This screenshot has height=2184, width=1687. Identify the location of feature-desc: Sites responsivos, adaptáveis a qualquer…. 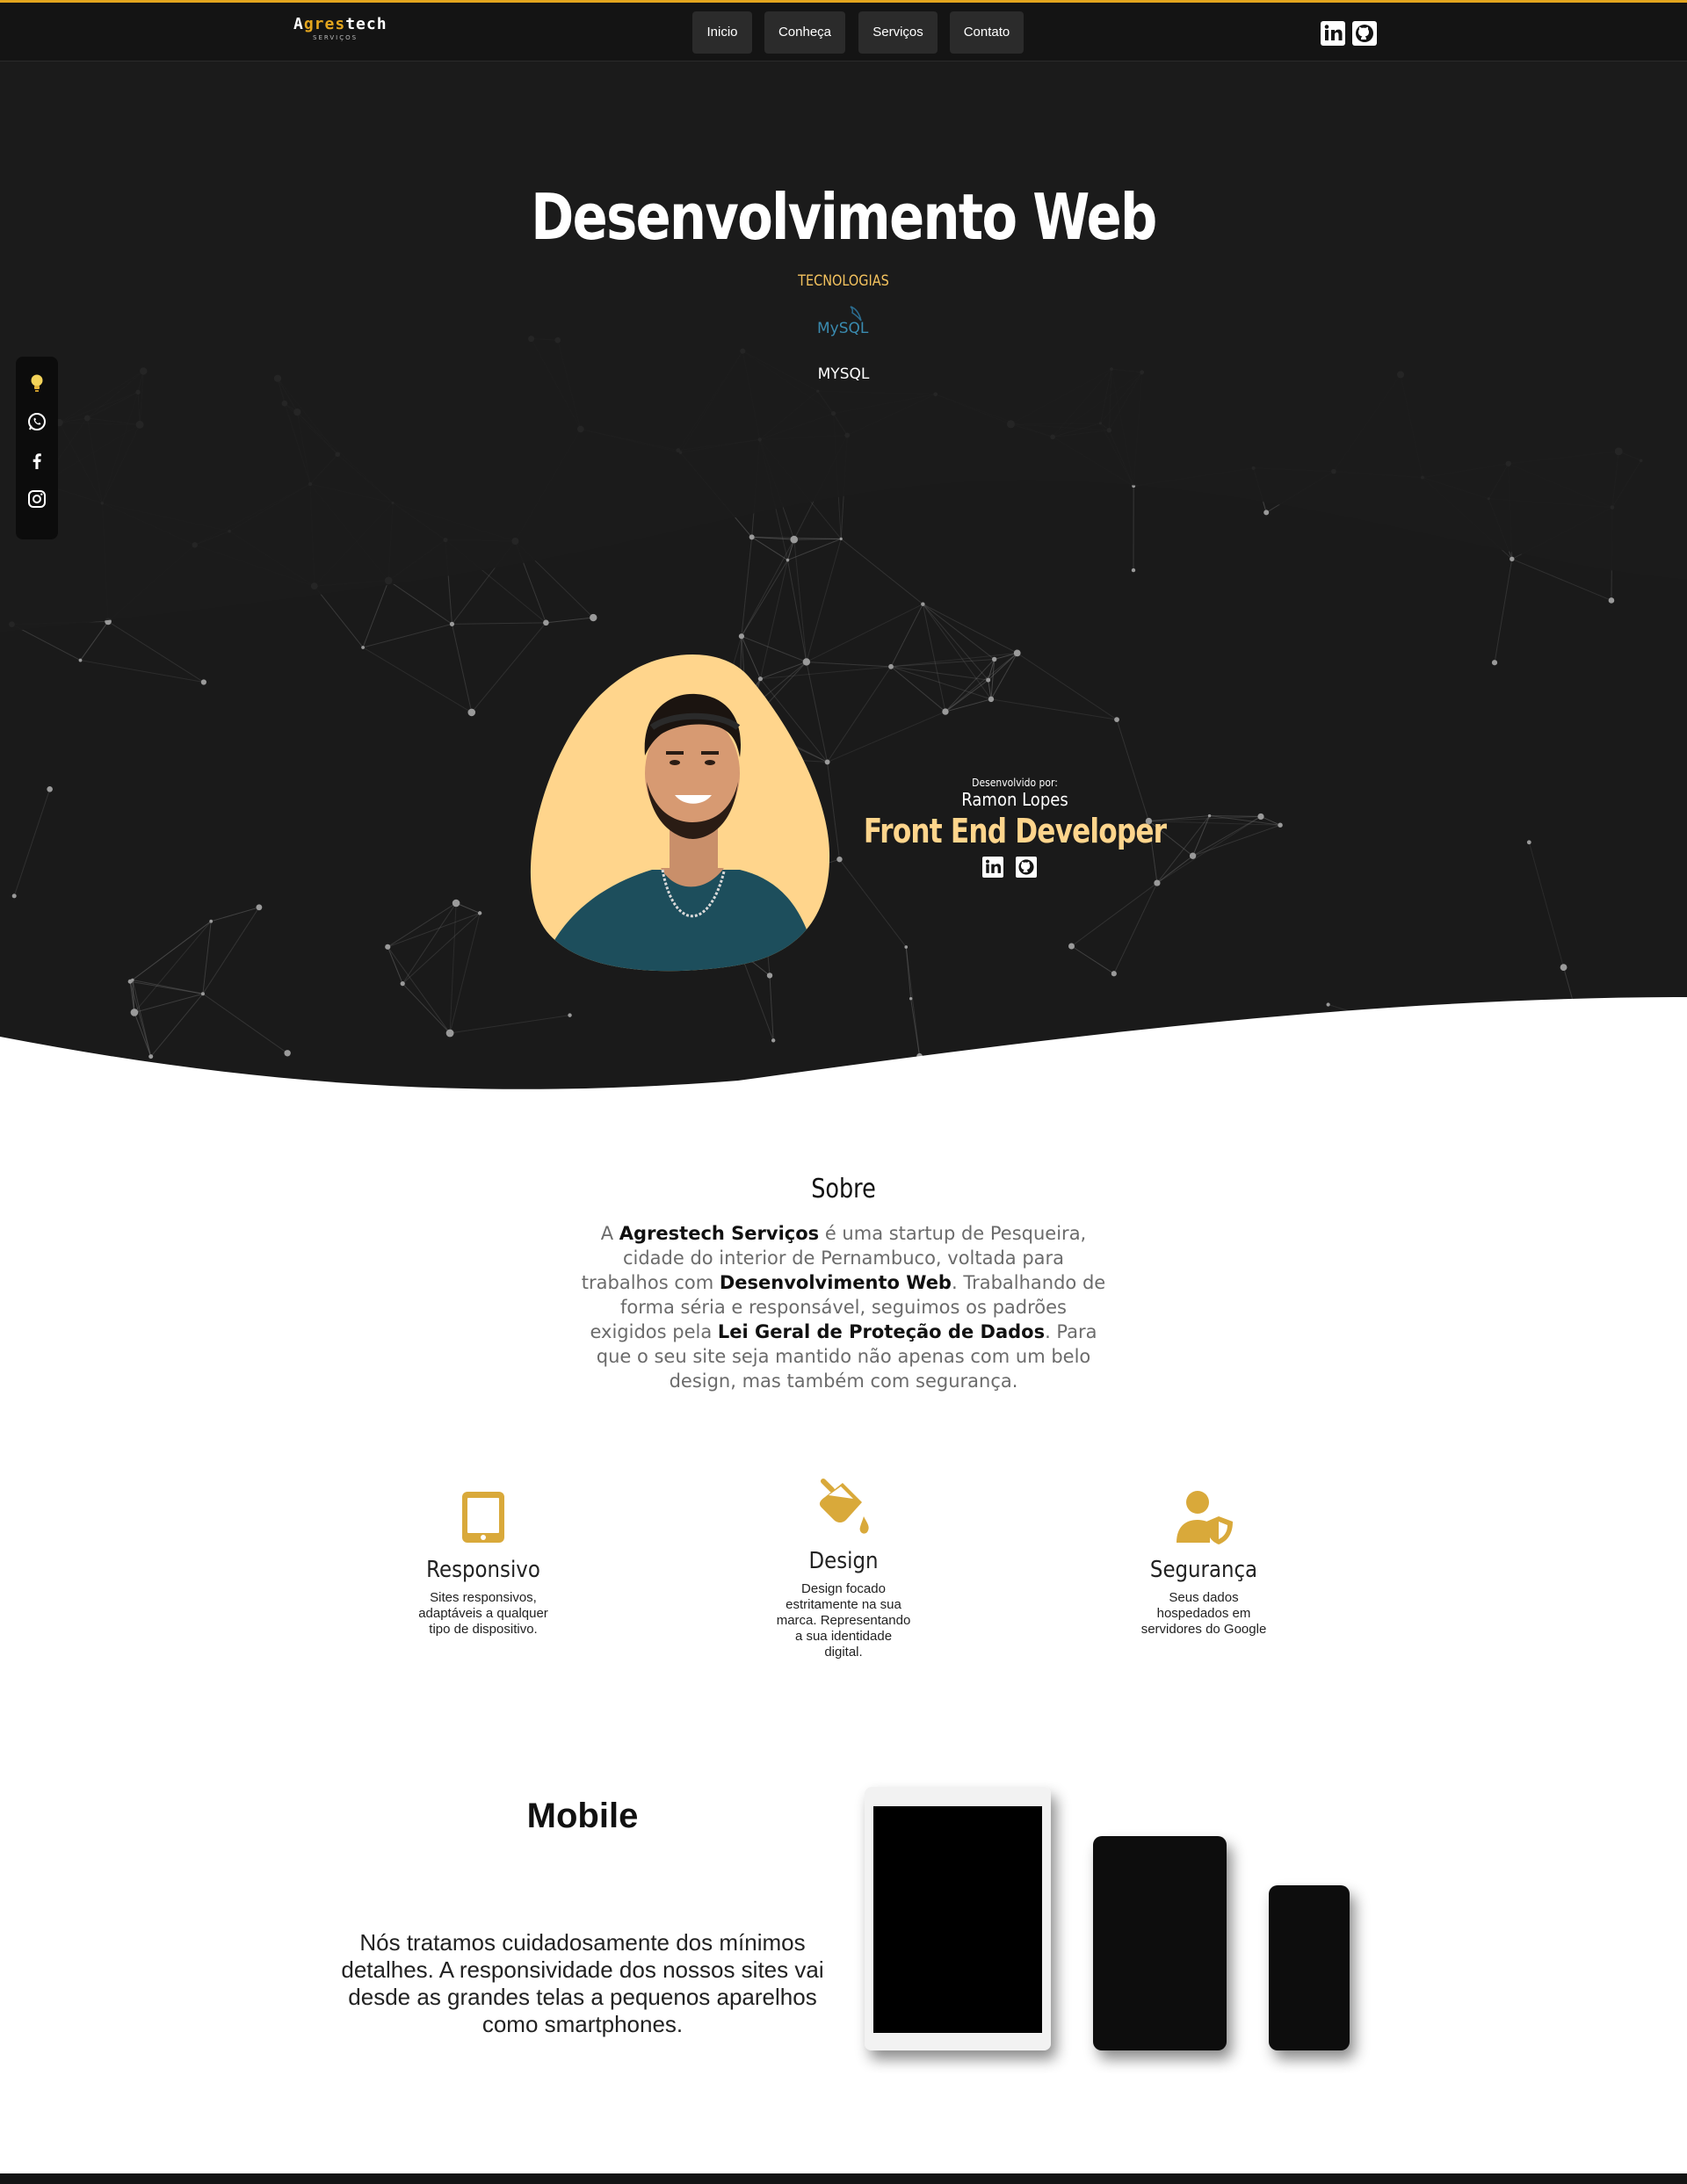
(483, 1613).